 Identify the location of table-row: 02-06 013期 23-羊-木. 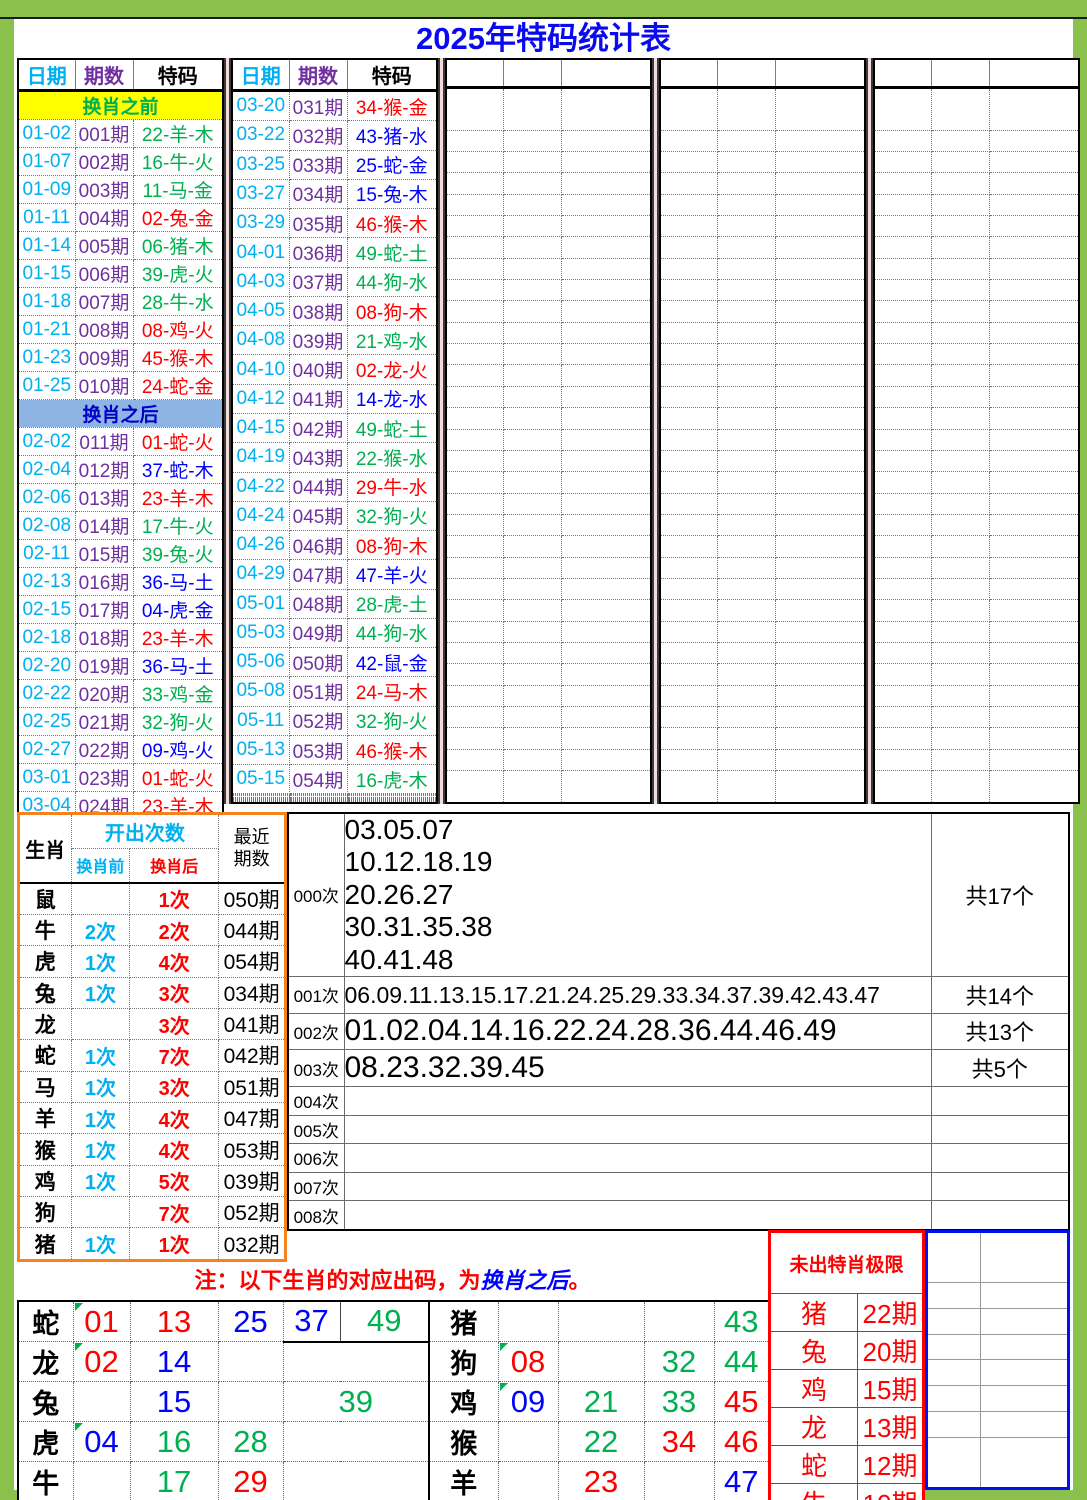
(120, 497).